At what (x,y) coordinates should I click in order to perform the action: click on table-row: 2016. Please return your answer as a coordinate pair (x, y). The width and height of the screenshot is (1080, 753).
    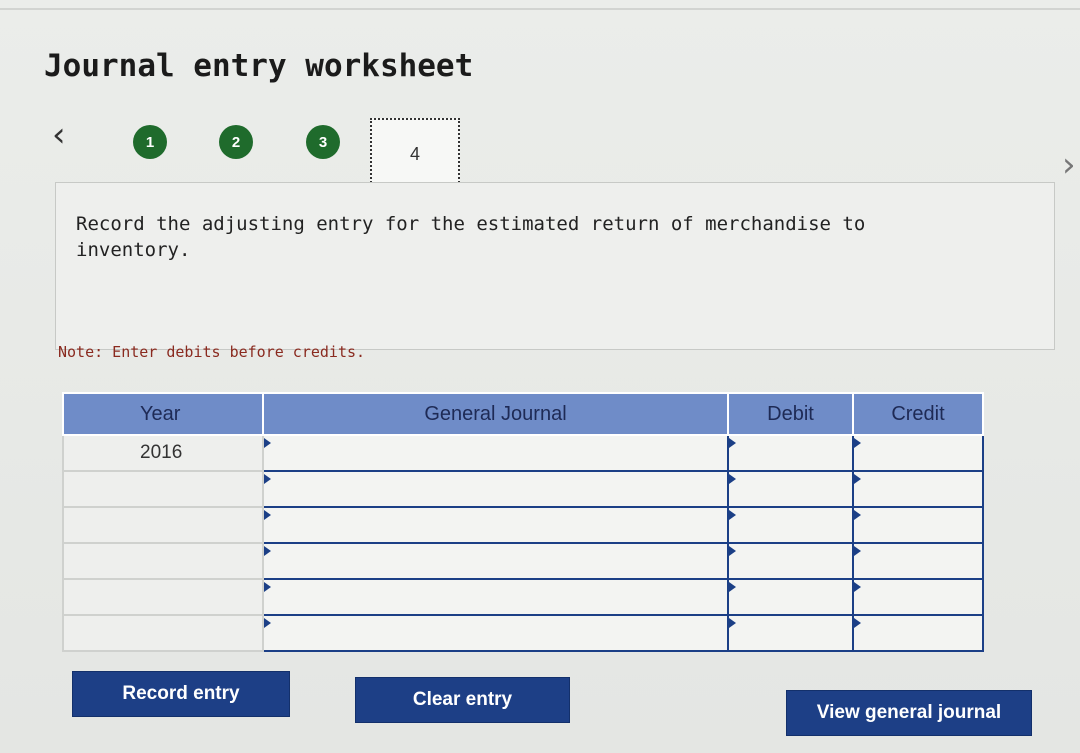
    Looking at the image, I should click on (523, 453).